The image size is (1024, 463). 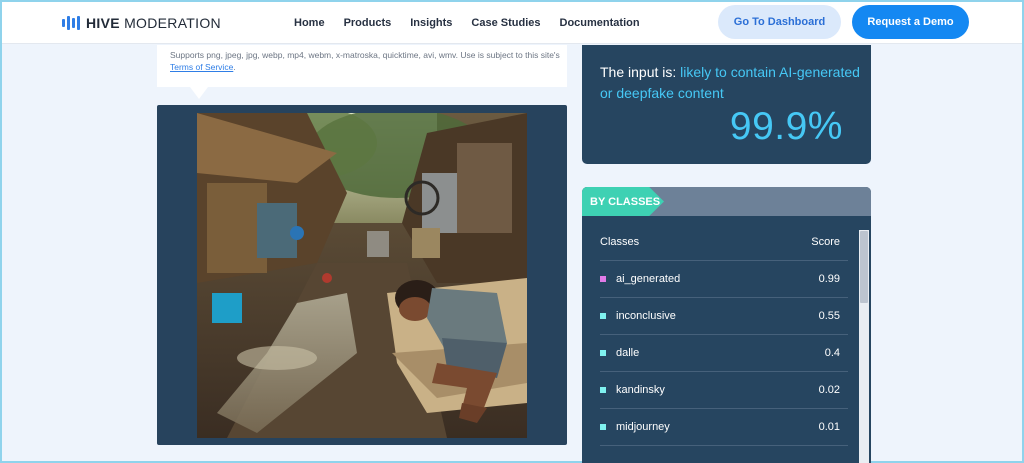 I want to click on go-to-dashboard-button: Go To Dashboard, so click(x=779, y=22).